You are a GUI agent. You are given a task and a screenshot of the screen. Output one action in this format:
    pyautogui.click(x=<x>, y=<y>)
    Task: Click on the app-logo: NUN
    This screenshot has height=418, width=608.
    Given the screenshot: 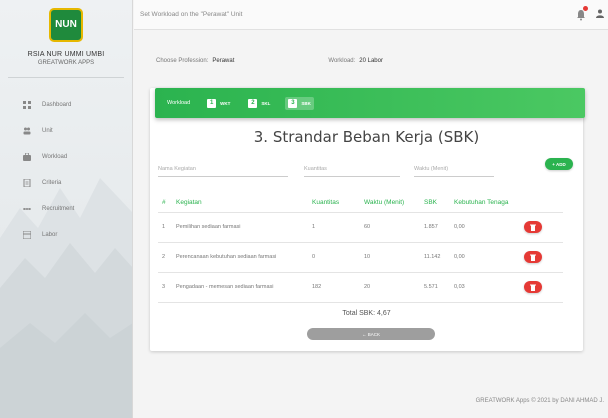 What is the action you would take?
    pyautogui.click(x=66, y=25)
    